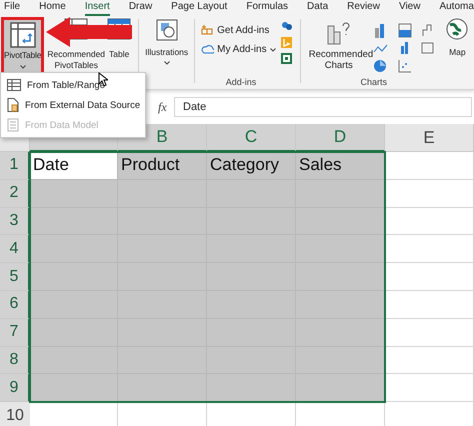 The image size is (474, 426). I want to click on recommended-charts-button: Recommended Charts, so click(338, 46).